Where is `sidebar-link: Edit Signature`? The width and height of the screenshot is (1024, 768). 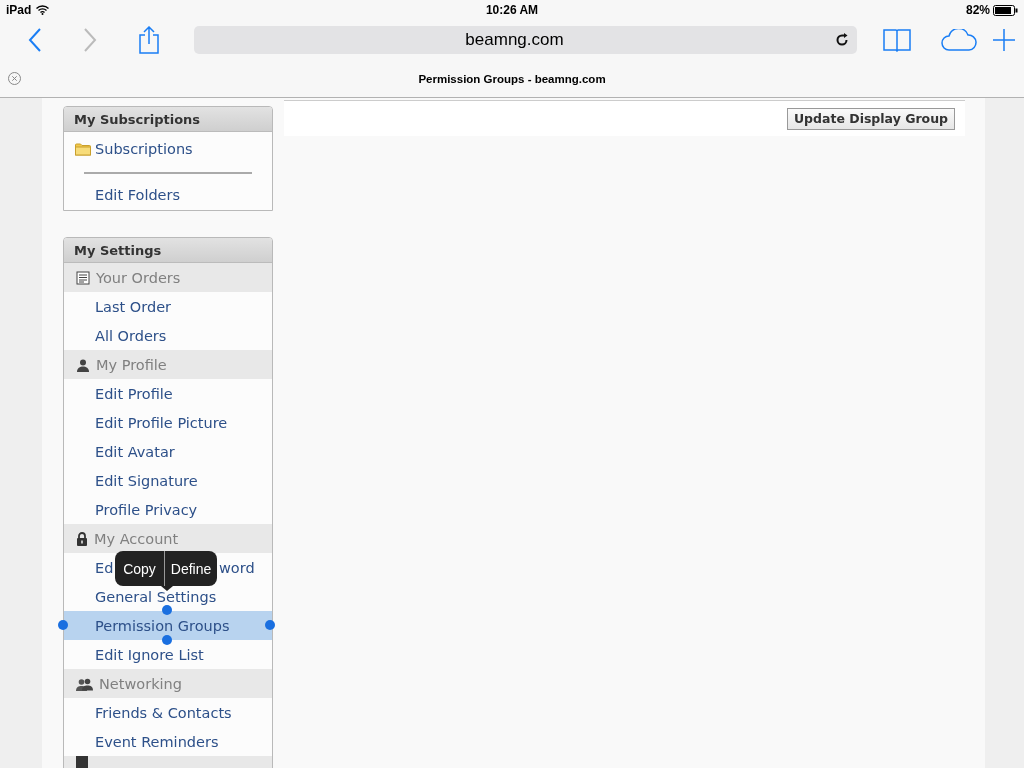
sidebar-link: Edit Signature is located at coordinates (168, 480).